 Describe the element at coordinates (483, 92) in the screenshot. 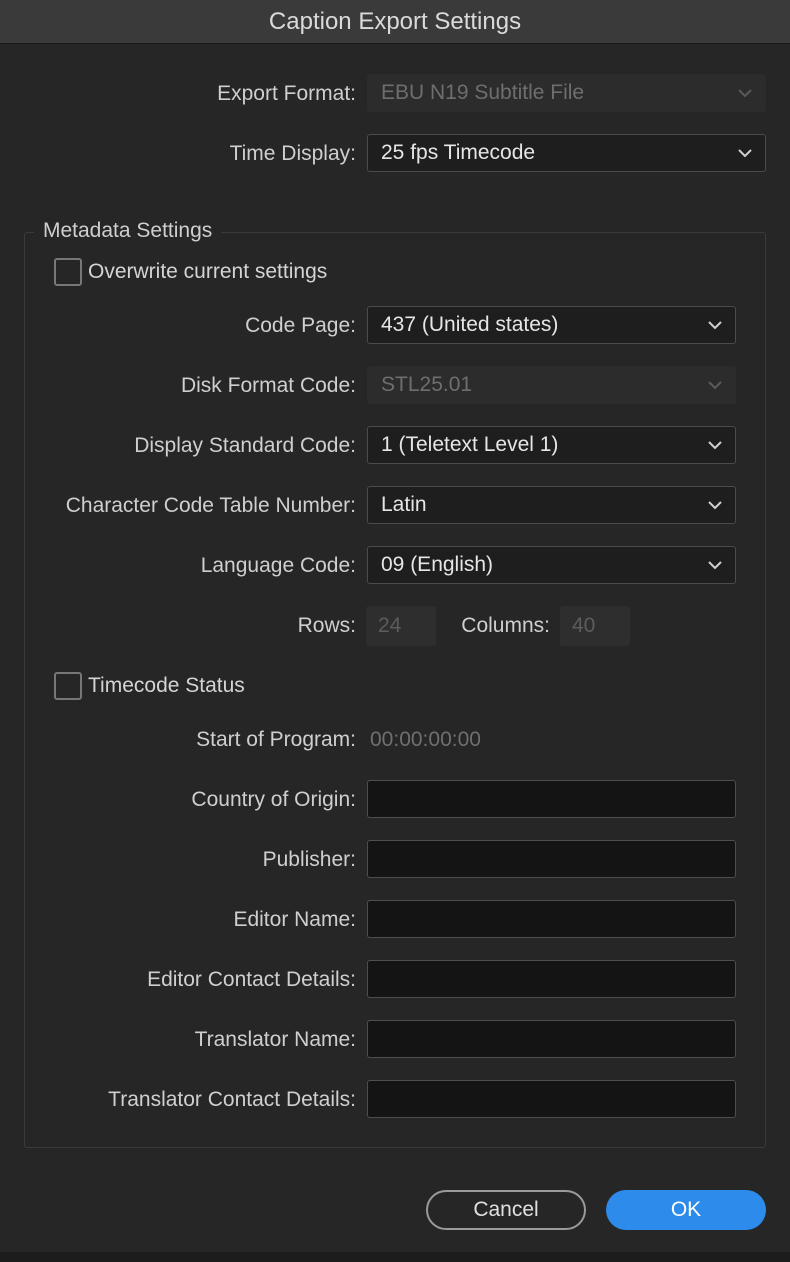

I see `export-format-value: EBU N19 Subtitle File` at that location.